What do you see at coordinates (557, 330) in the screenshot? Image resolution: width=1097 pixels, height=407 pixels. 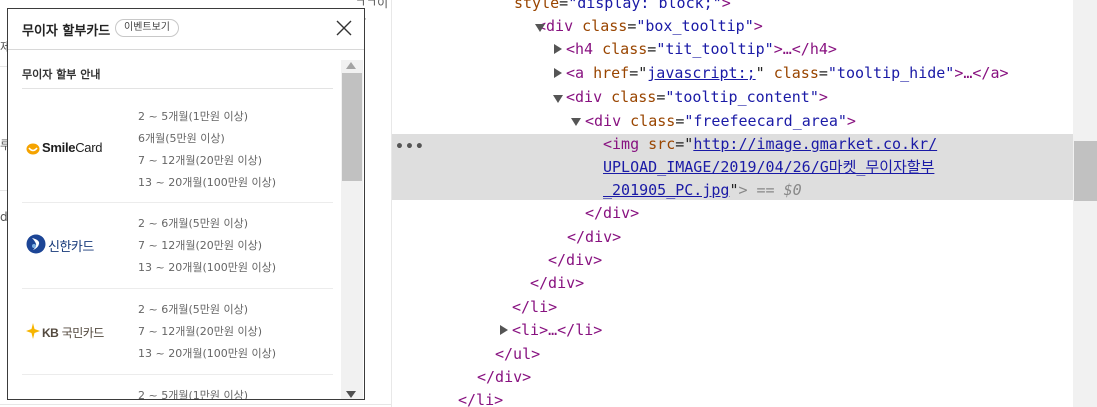 I see `dom-node-li-collapsed: <li>…</li>` at bounding box center [557, 330].